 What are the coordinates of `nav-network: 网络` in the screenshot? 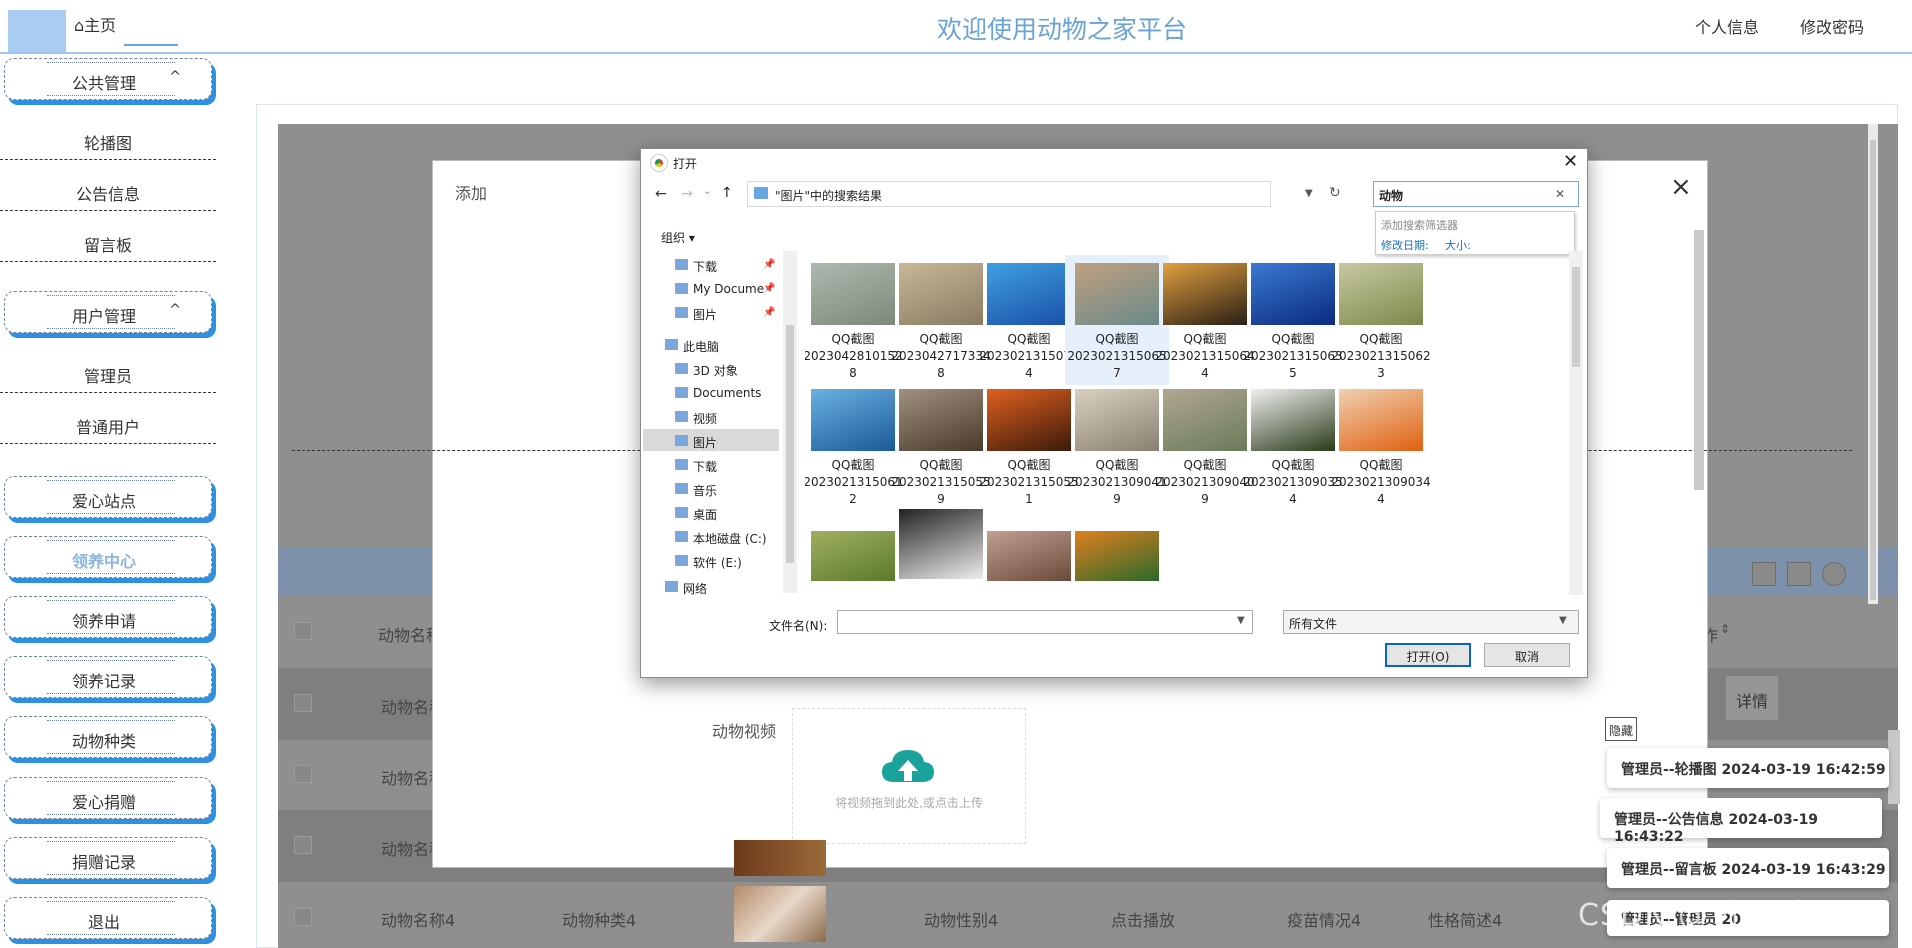 It's located at (686, 588).